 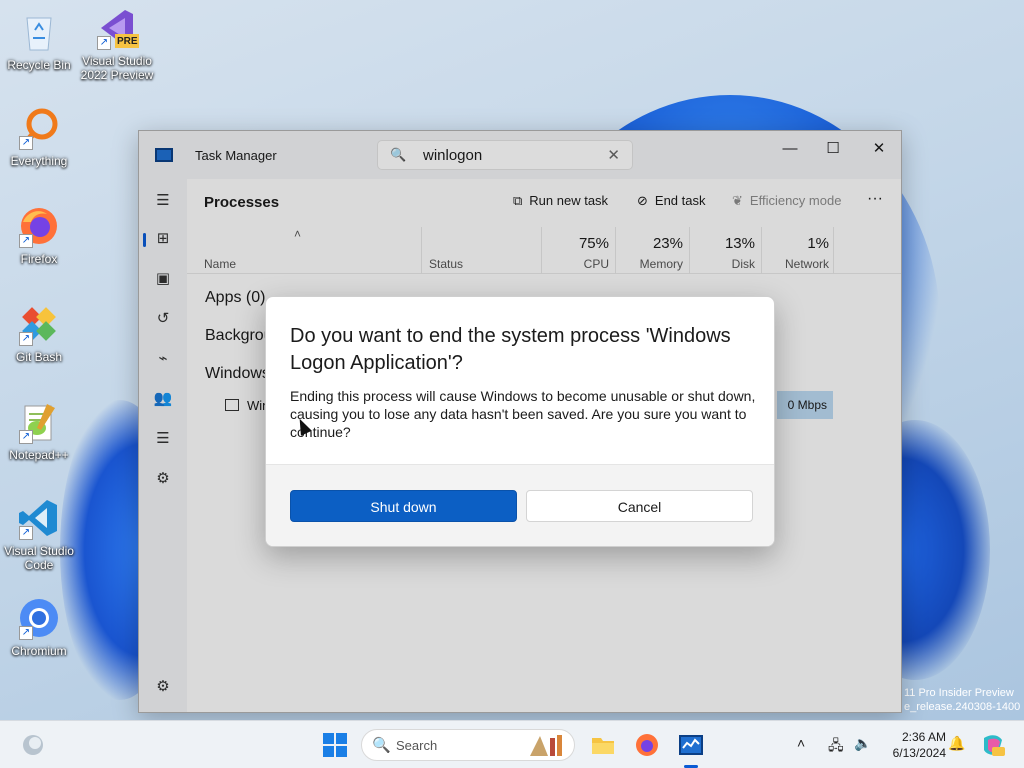 What do you see at coordinates (993, 745) in the screenshot?
I see `copilot-icon` at bounding box center [993, 745].